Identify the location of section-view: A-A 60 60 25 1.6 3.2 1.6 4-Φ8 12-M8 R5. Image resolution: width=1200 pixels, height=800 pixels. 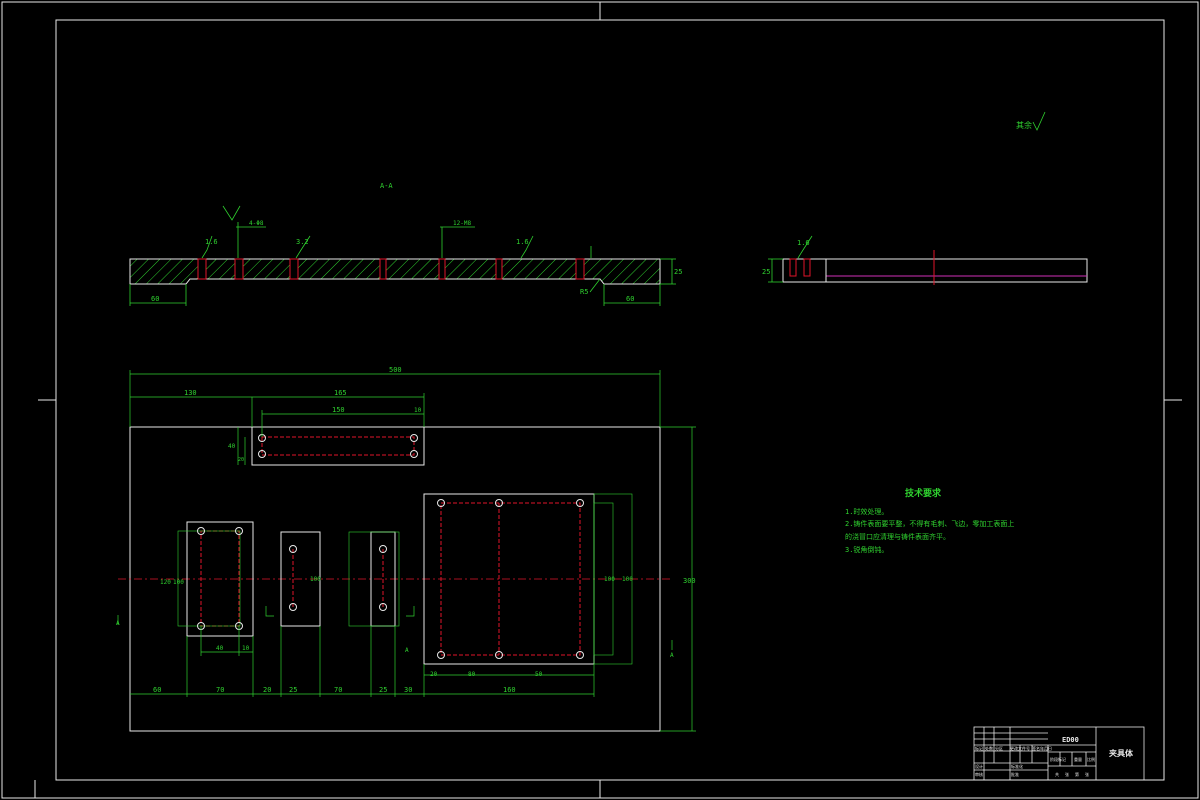
(405, 244).